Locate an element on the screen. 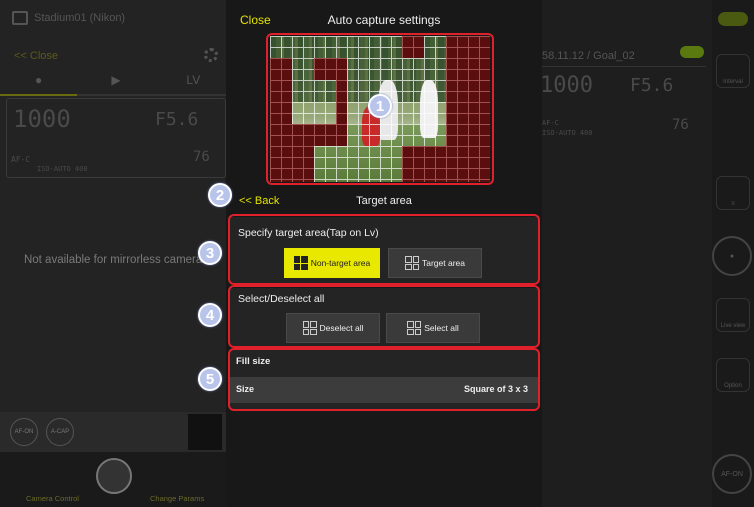 The height and width of the screenshot is (507, 754). tab-camera: ● is located at coordinates (39, 81).